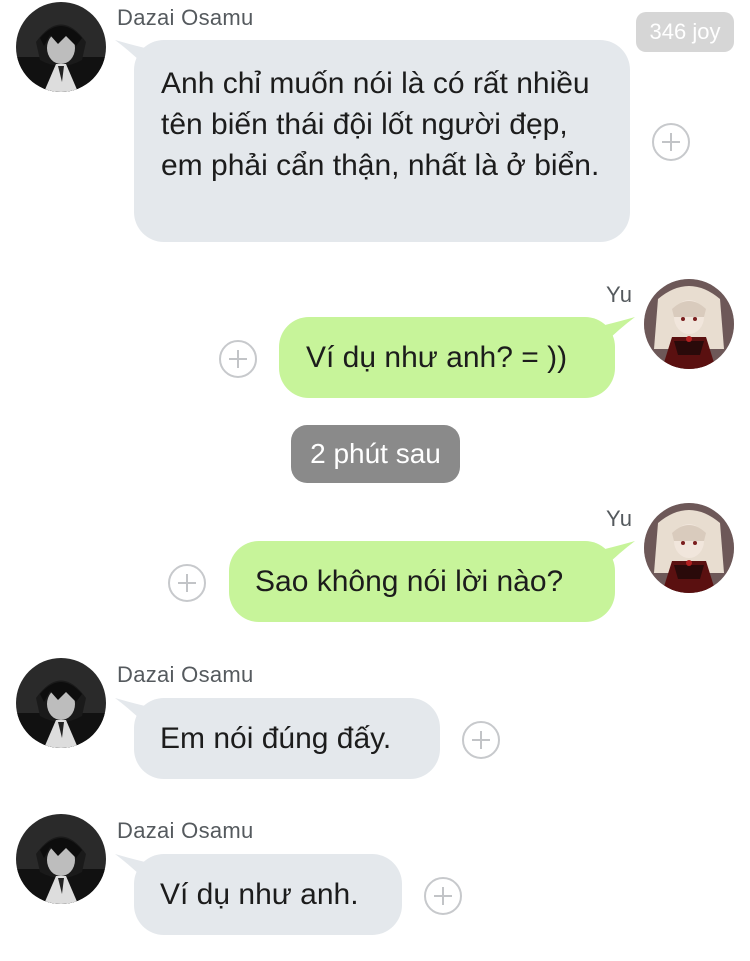 This screenshot has width=750, height=961. Describe the element at coordinates (375, 454) in the screenshot. I see `time-separator: 2 phút sau` at that location.